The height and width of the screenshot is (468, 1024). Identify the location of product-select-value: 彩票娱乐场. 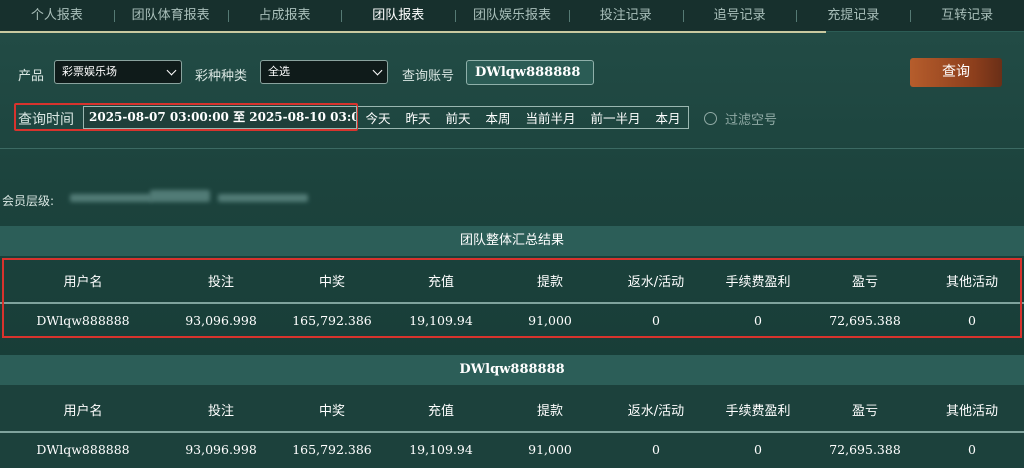
(89, 71).